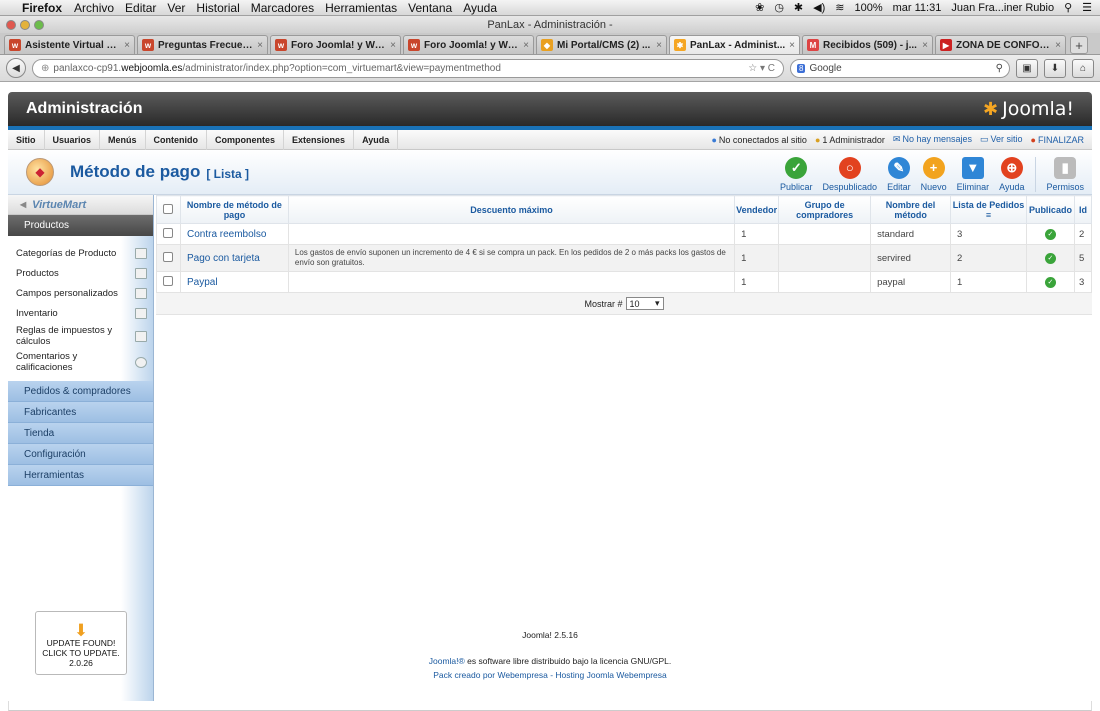  I want to click on close-window-button, so click(11, 24).